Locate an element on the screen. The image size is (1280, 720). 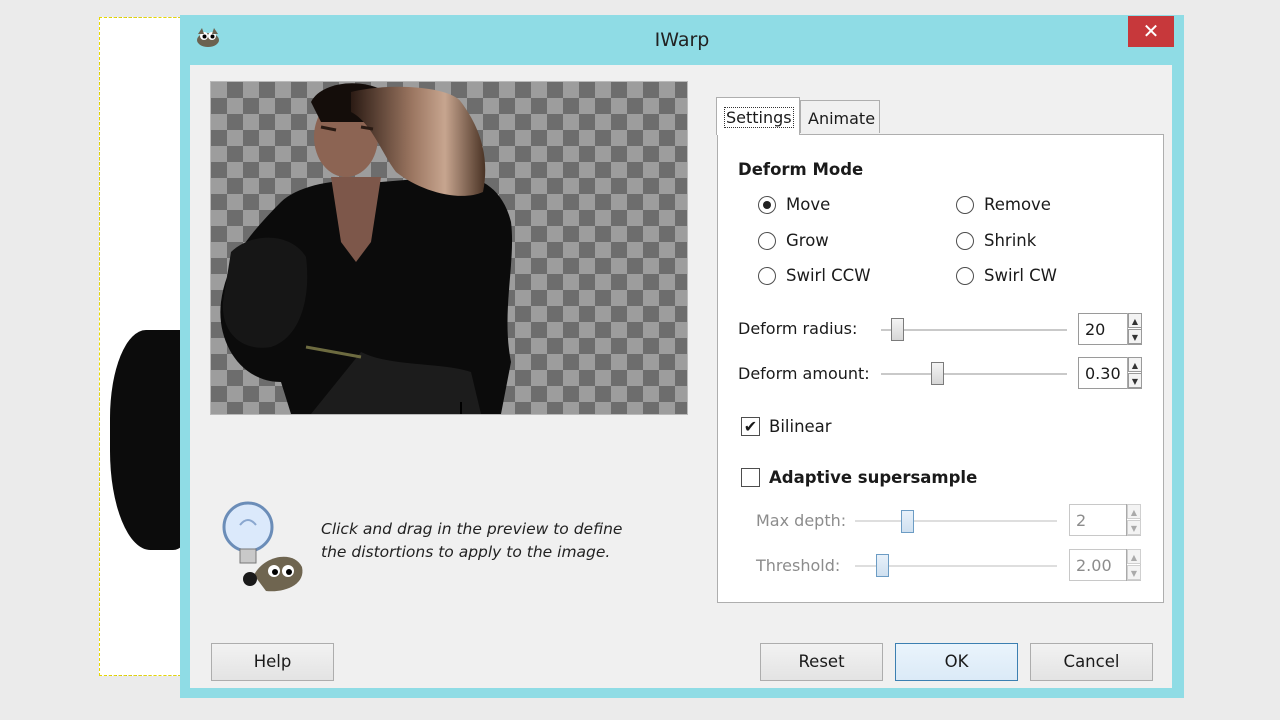
reset-button: Reset is located at coordinates (821, 662).